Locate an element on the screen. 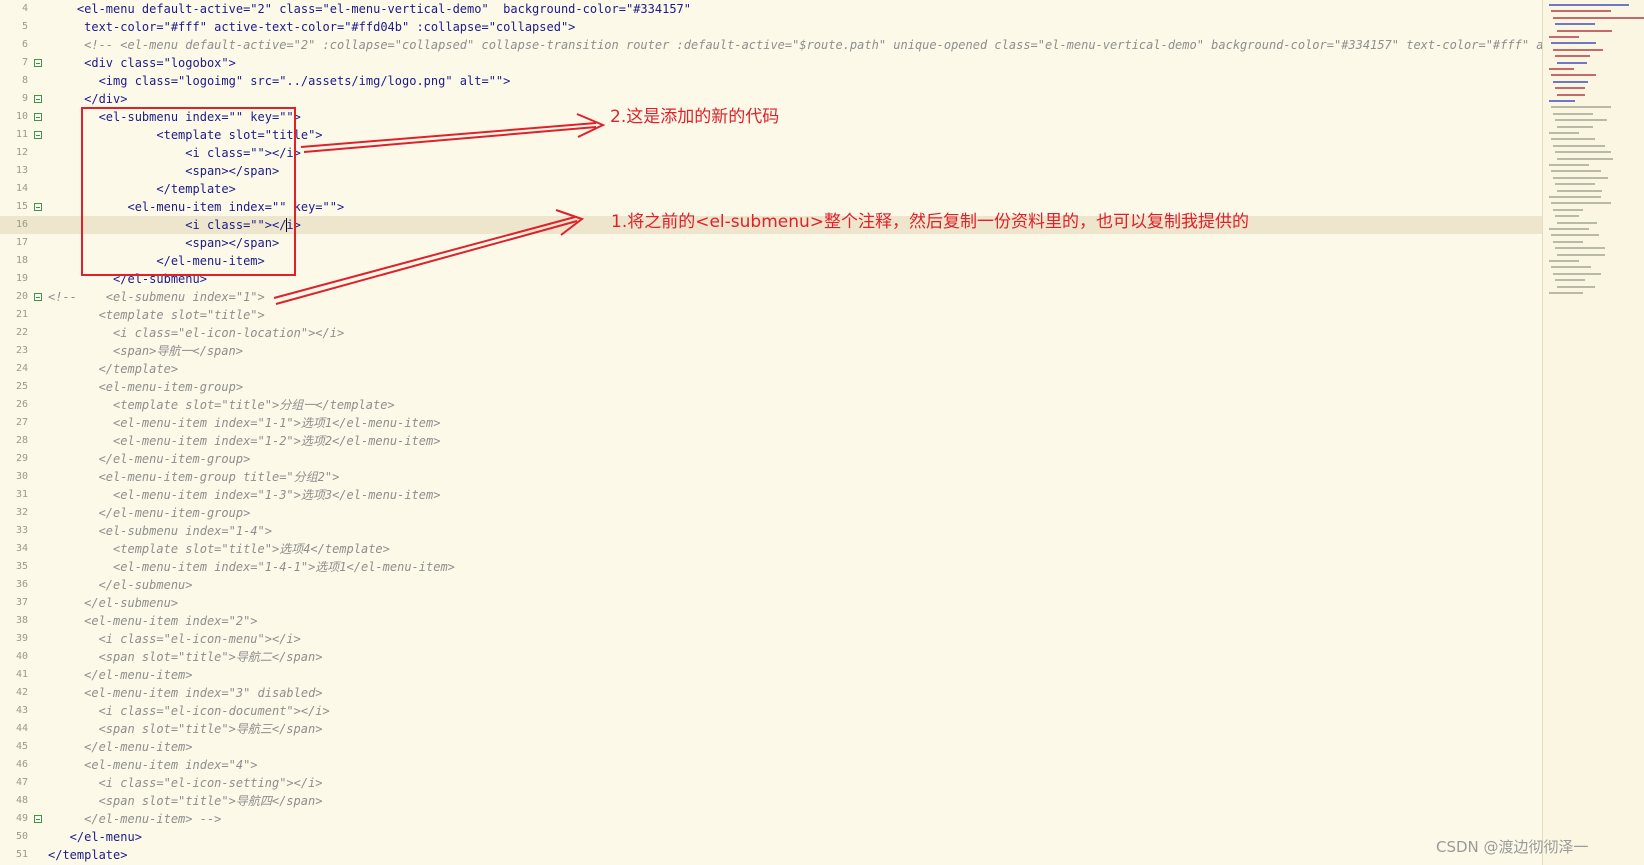  arrow-to-new-code-note is located at coordinates (453, 133).